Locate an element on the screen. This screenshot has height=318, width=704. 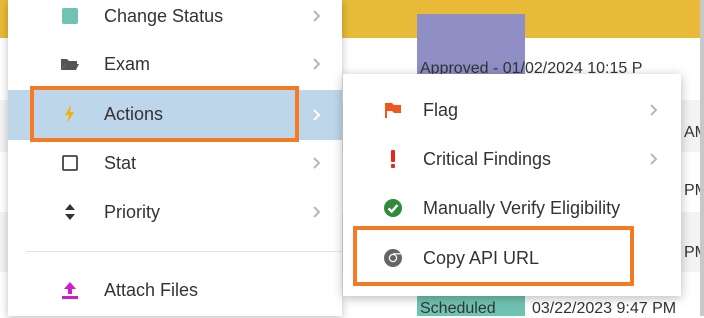
menu-item-label: Exam is located at coordinates (127, 64).